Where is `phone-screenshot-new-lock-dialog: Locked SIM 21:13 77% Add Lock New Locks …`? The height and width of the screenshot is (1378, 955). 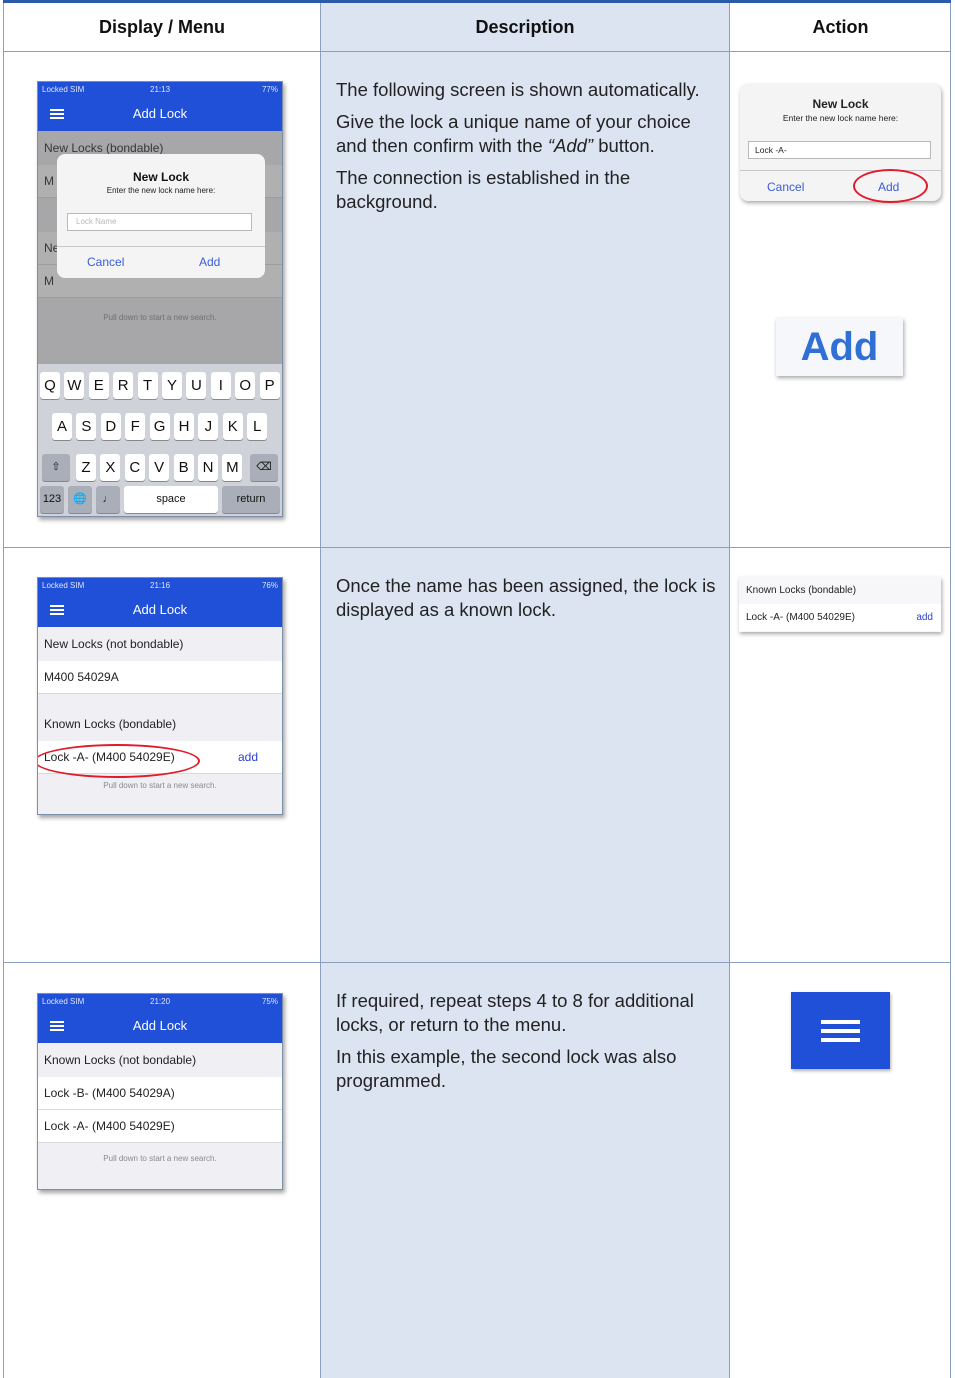
phone-screenshot-new-lock-dialog: Locked SIM 21:13 77% Add Lock New Locks … is located at coordinates (160, 299).